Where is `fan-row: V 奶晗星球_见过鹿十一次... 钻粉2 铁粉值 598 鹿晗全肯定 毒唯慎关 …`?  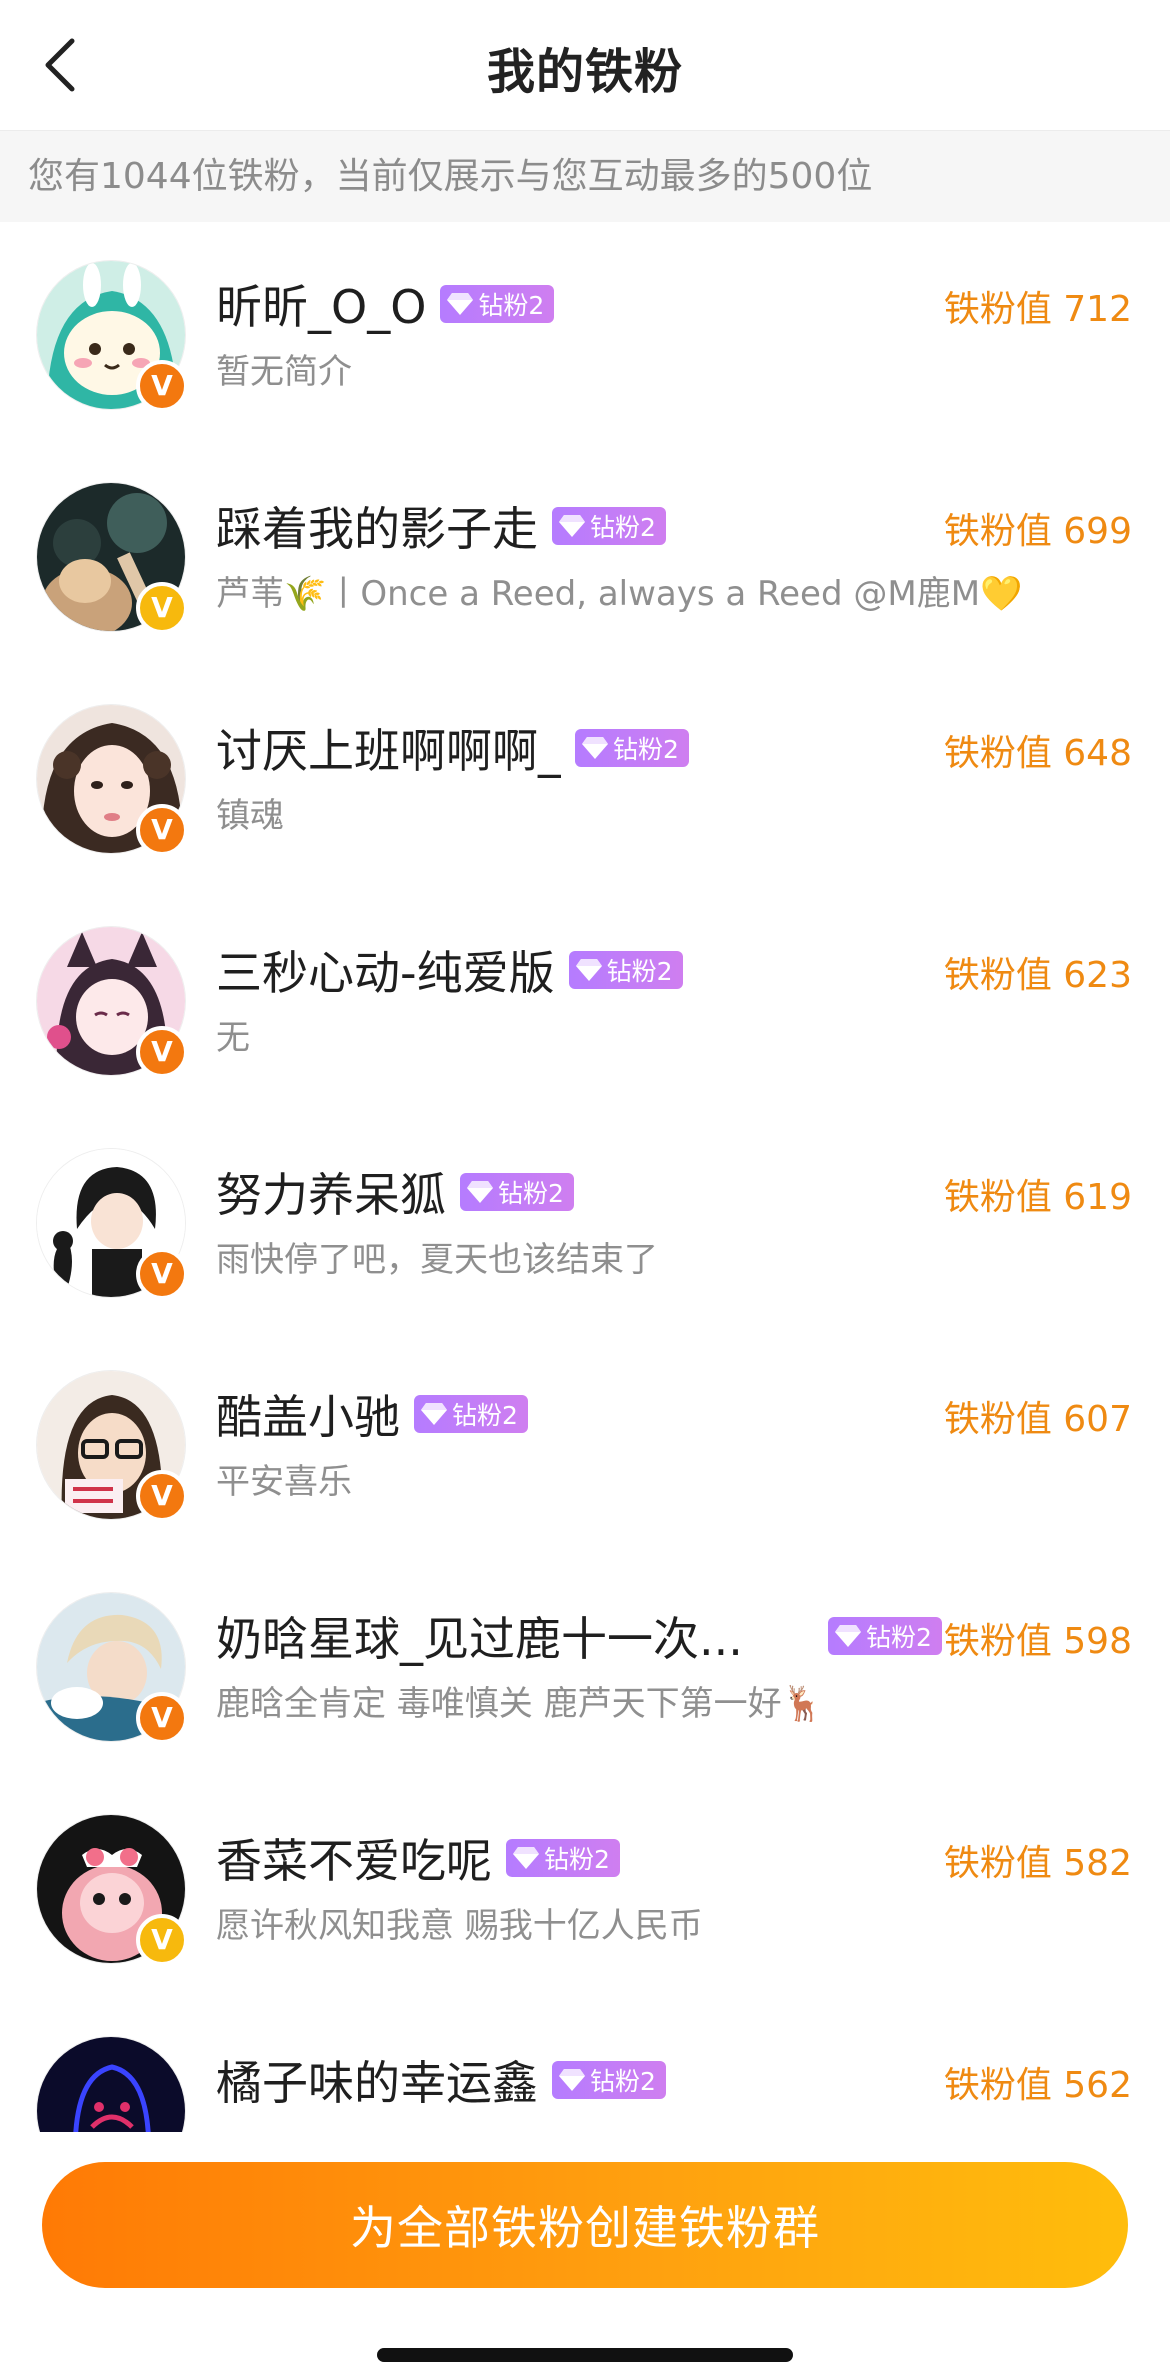
fan-row: V 奶晗星球_见过鹿十一次... 钻粉2 铁粉值 598 鹿晗全肯定 毒唯慎关 … is located at coordinates (585, 1665).